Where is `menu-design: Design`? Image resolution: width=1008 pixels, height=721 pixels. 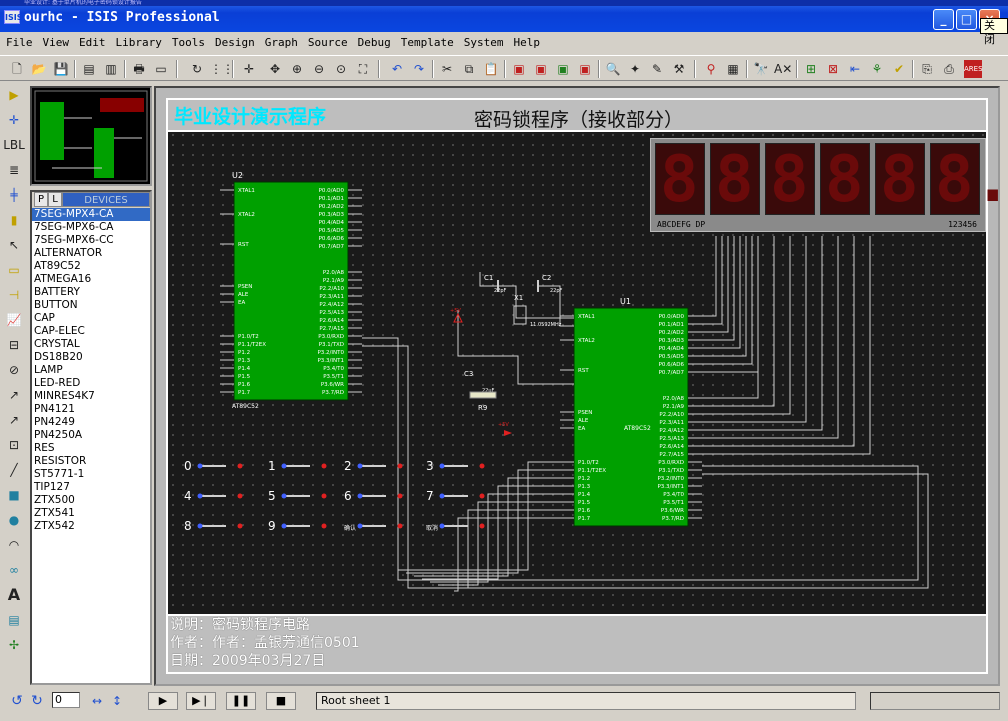 menu-design: Design is located at coordinates (234, 41).